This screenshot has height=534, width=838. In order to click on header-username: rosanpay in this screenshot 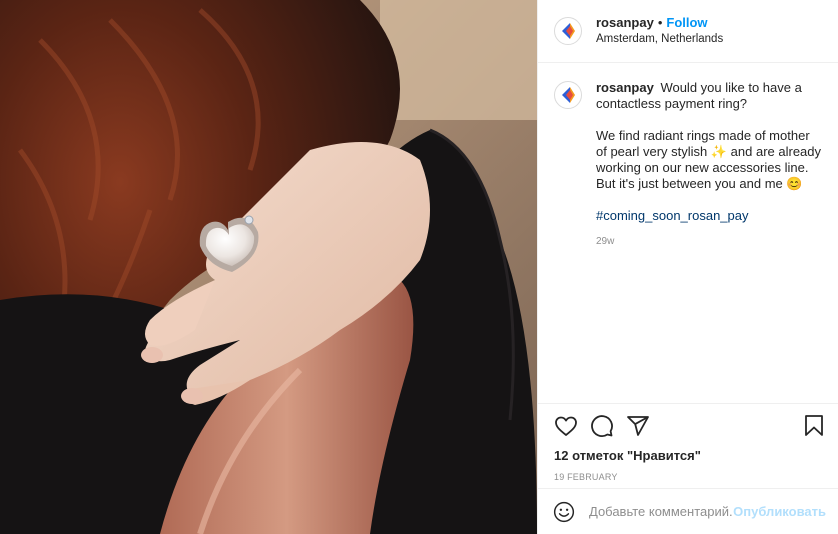, I will do `click(625, 22)`.